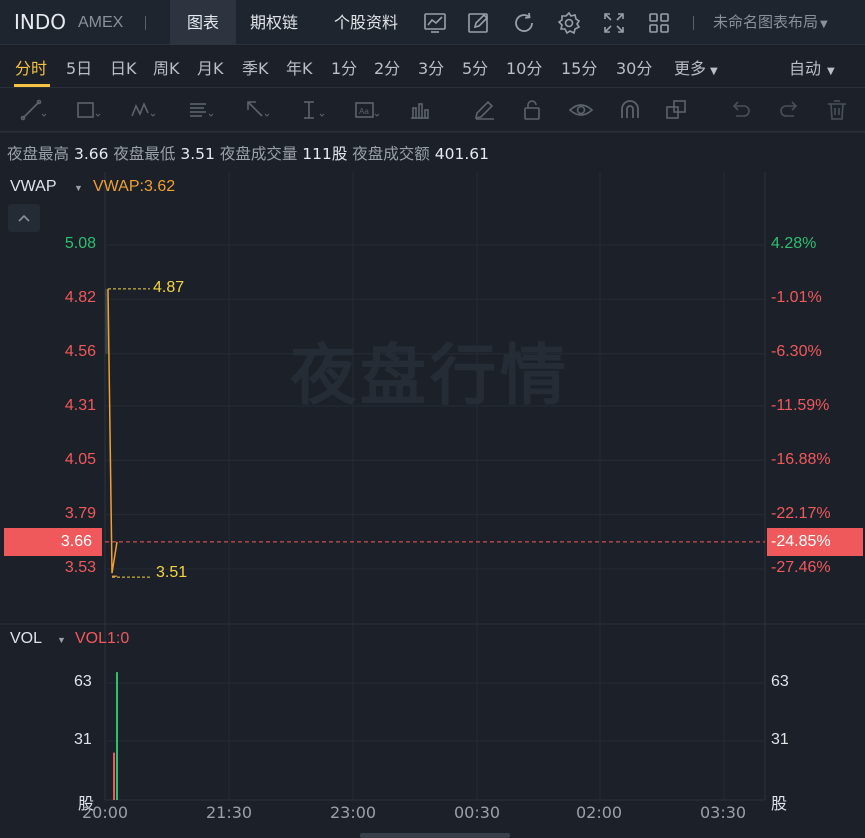 Image resolution: width=865 pixels, height=838 pixels. I want to click on pct-tick: -22.17%, so click(801, 513).